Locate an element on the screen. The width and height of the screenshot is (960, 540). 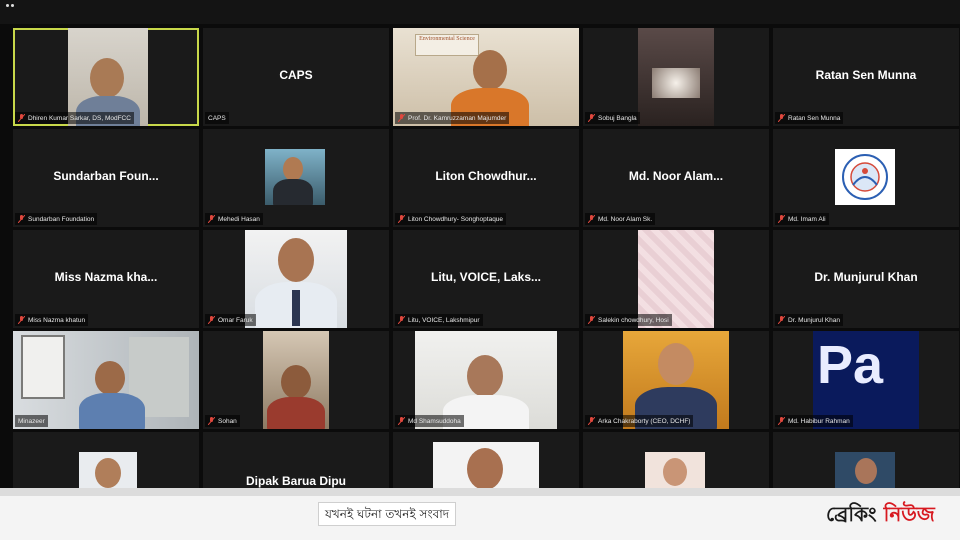
participant-name: Sohan is located at coordinates (227, 421).